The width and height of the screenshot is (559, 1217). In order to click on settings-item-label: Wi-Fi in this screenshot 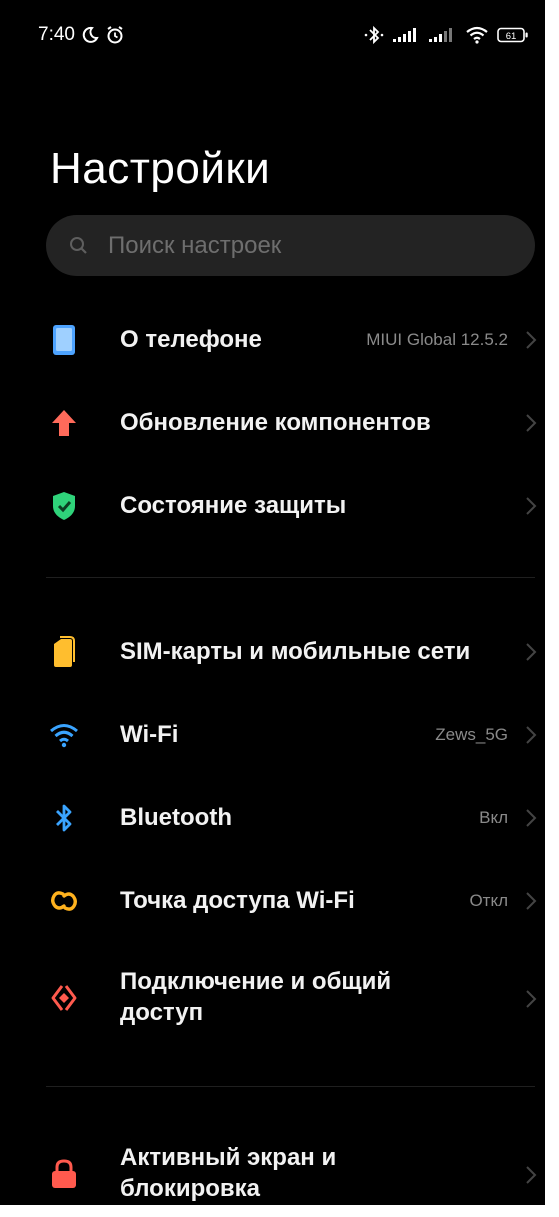, I will do `click(149, 734)`.